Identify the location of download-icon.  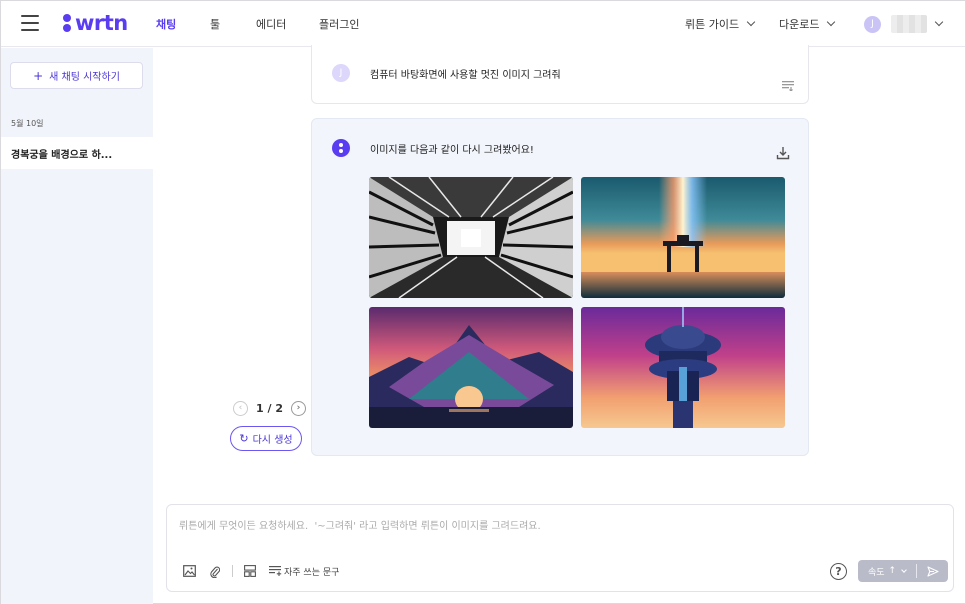
(783, 153).